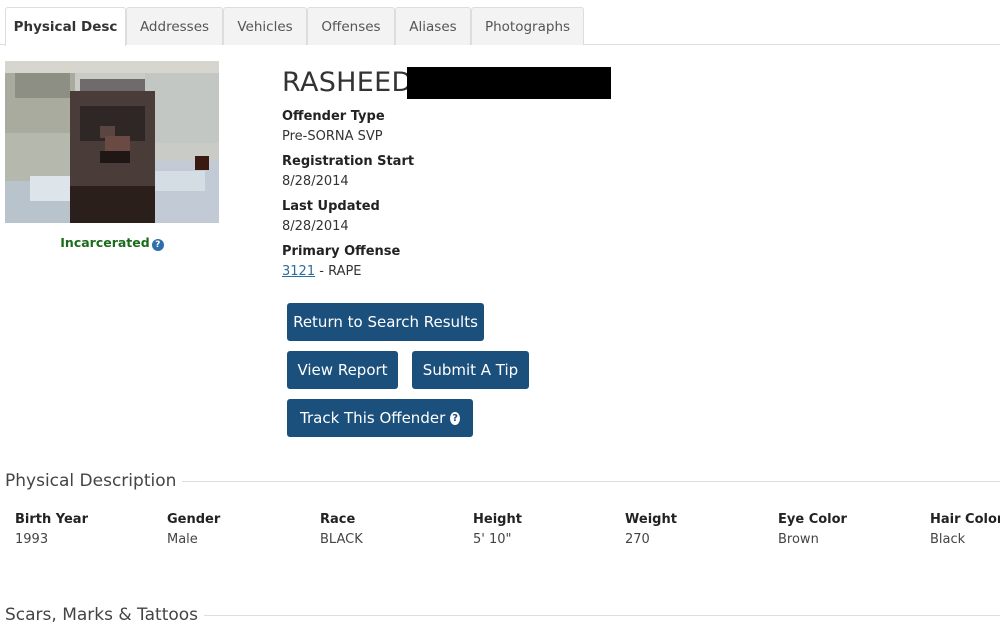 The width and height of the screenshot is (1000, 625). I want to click on track-button-label: Track This Offender, so click(373, 418).